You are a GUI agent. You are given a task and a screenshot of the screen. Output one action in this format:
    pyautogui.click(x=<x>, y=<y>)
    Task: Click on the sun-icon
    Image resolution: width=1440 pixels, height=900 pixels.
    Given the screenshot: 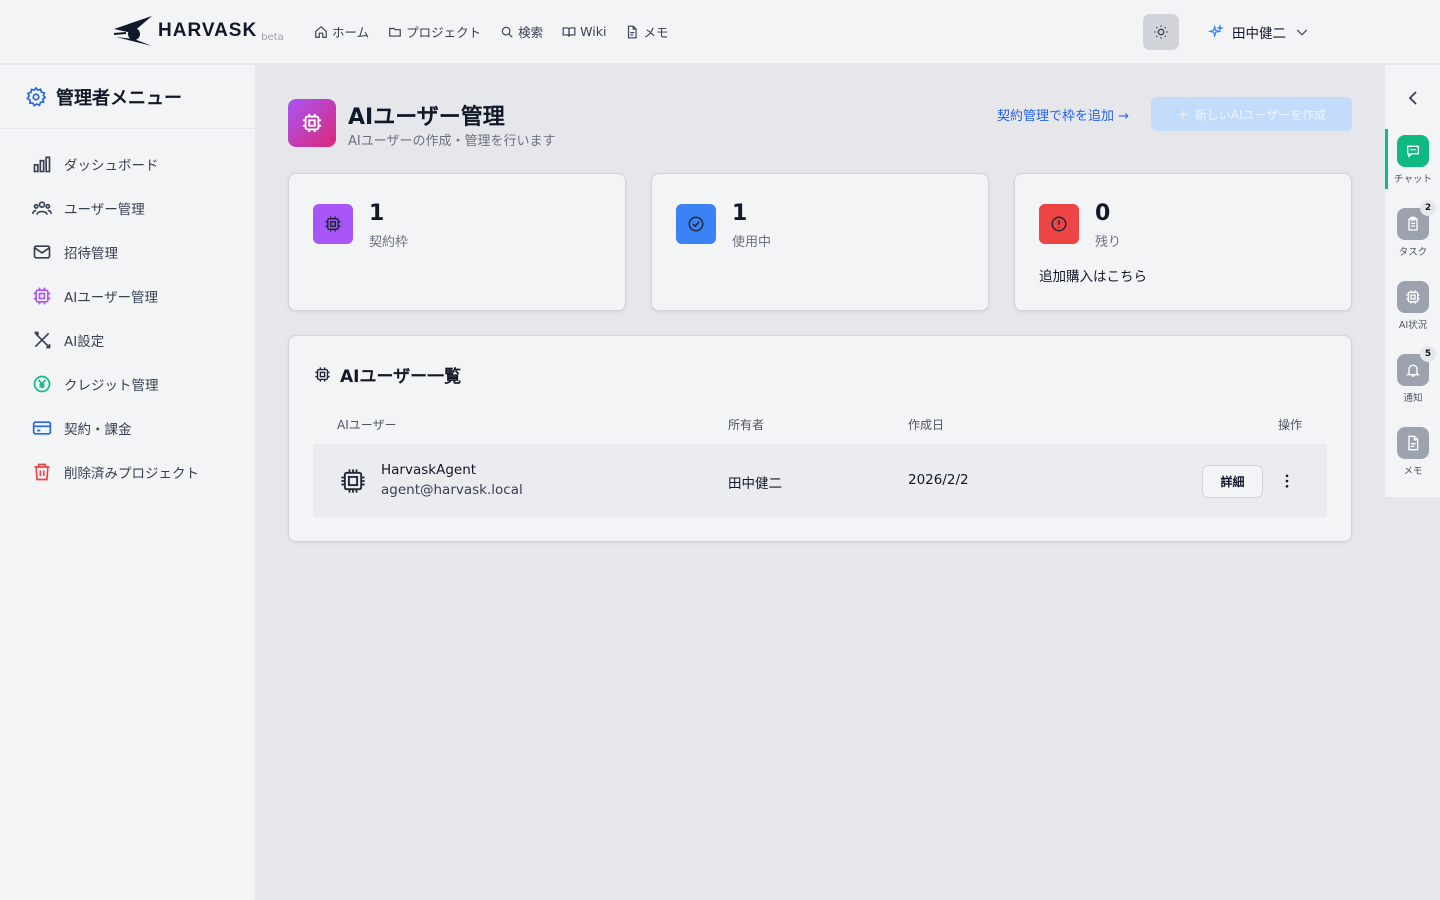 What is the action you would take?
    pyautogui.click(x=1161, y=32)
    